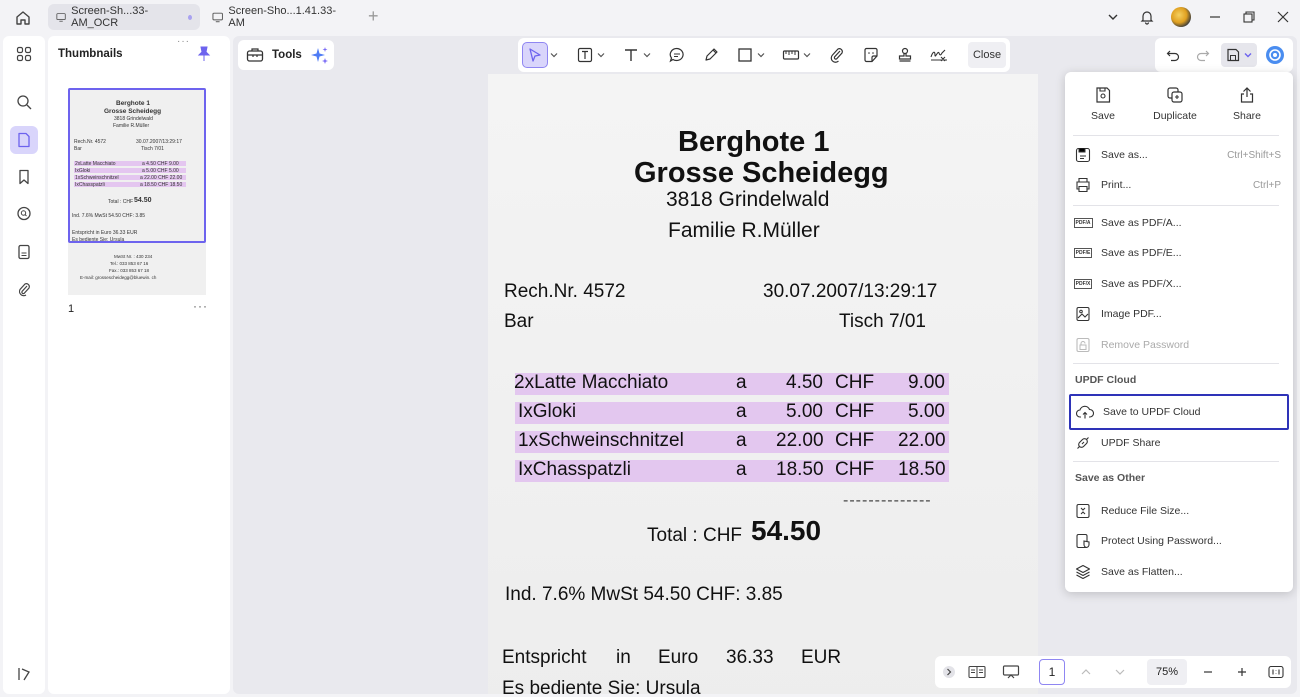  What do you see at coordinates (24, 214) in the screenshot?
I see `comments-search-button` at bounding box center [24, 214].